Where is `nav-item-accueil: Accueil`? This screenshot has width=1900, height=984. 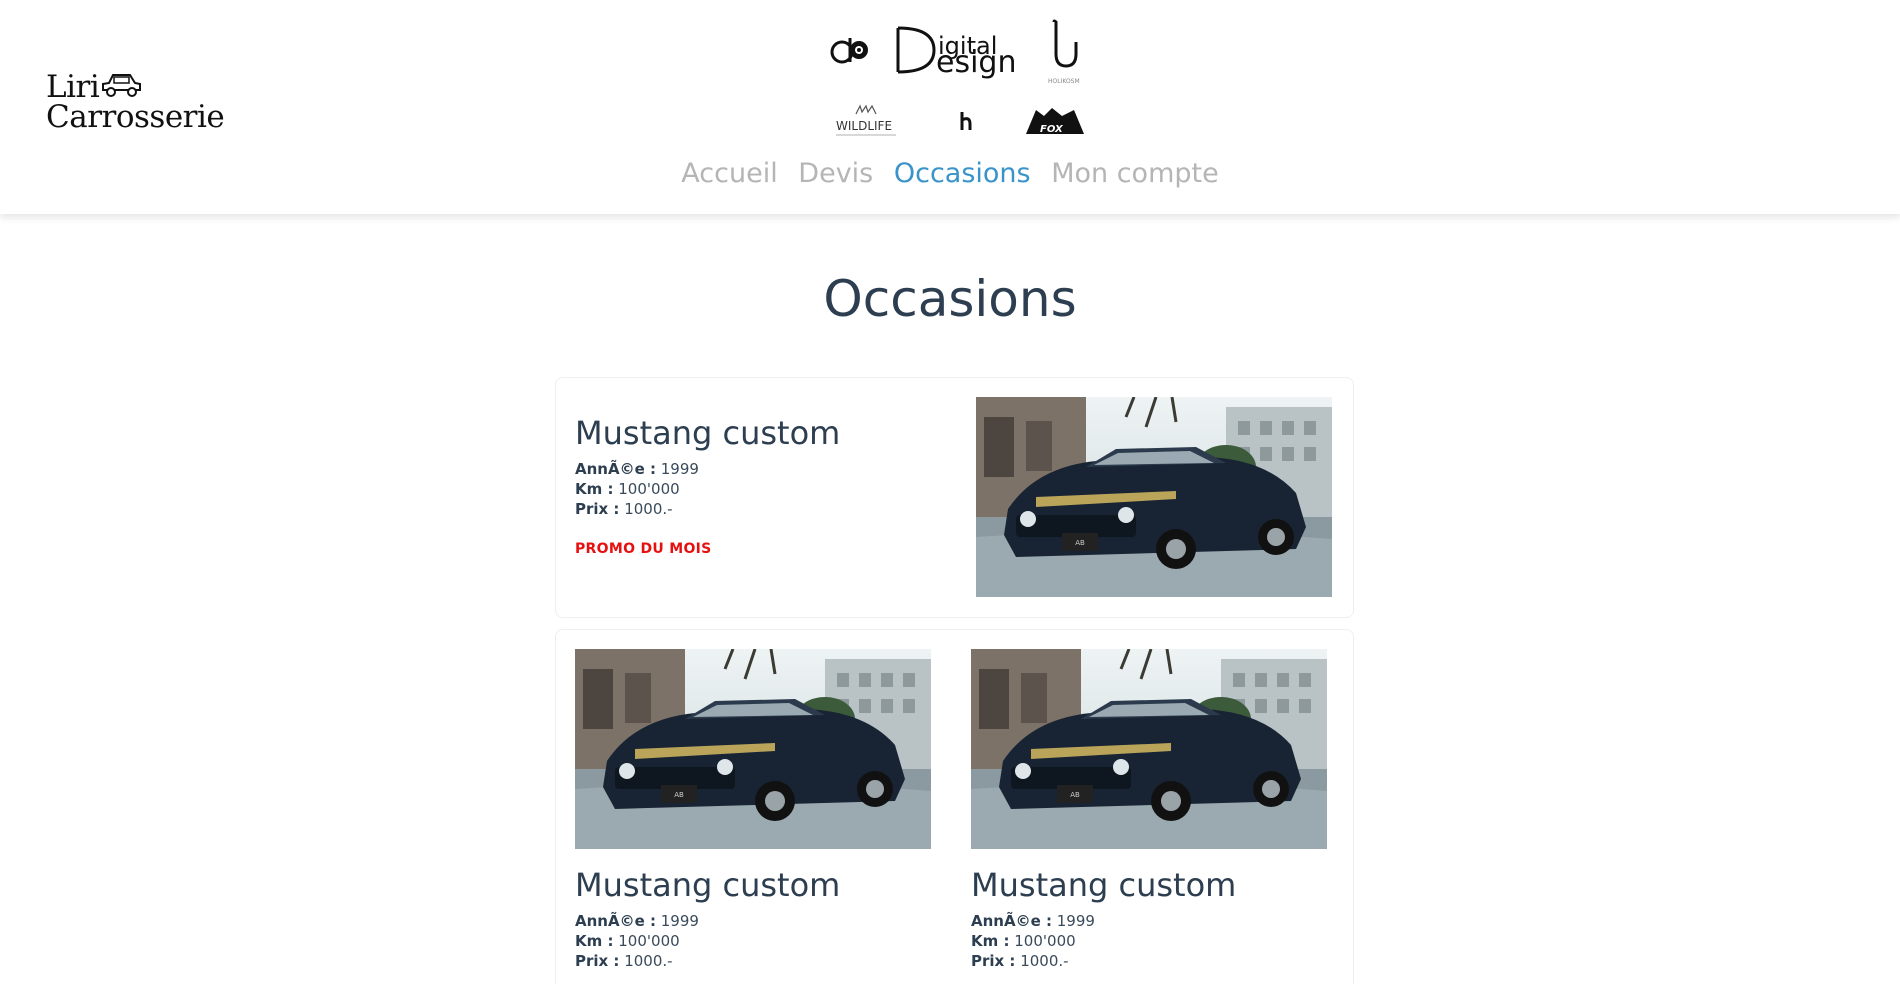
nav-item-accueil: Accueil is located at coordinates (729, 173).